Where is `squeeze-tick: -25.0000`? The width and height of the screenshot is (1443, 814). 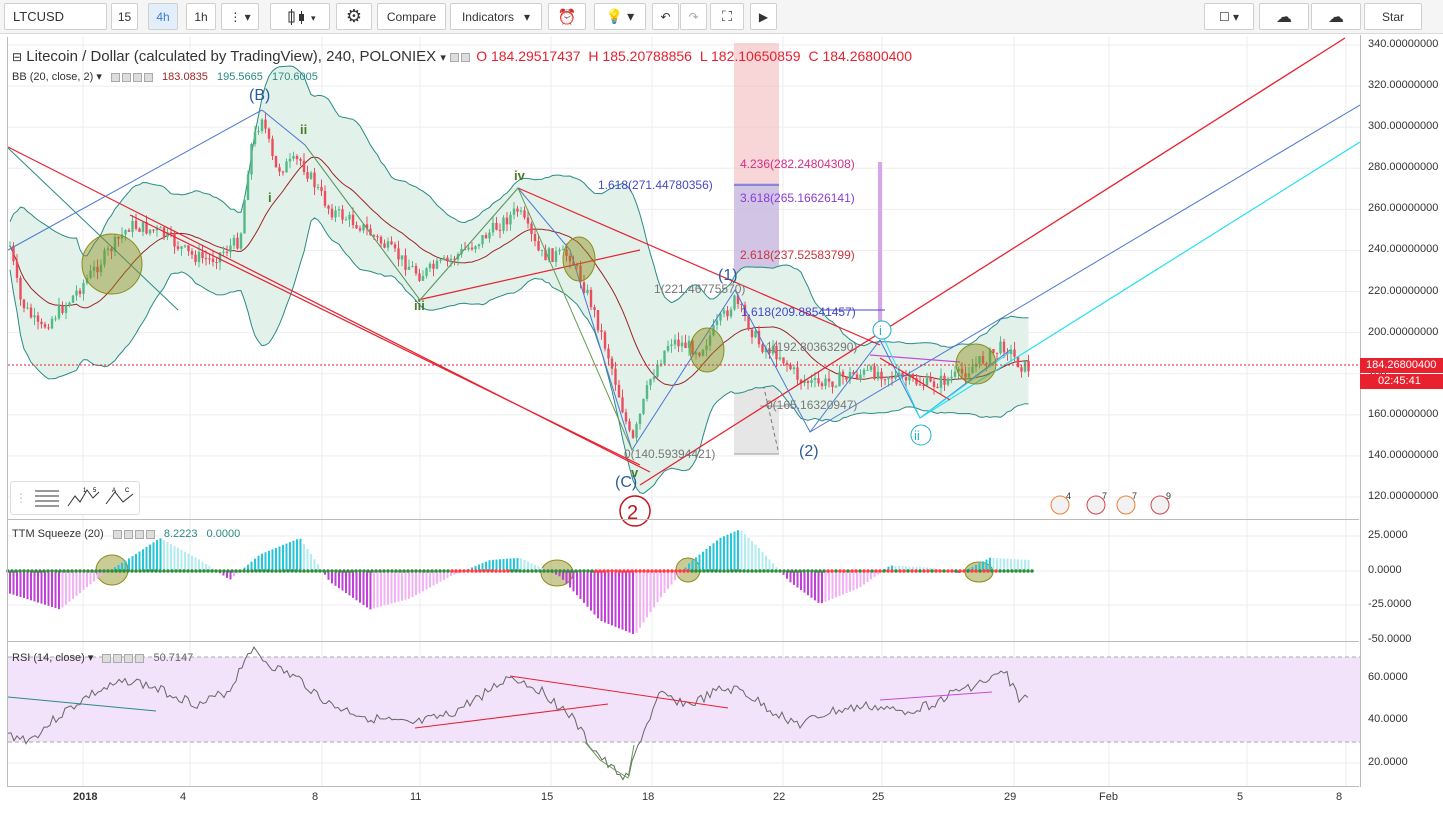 squeeze-tick: -25.0000 is located at coordinates (1390, 604).